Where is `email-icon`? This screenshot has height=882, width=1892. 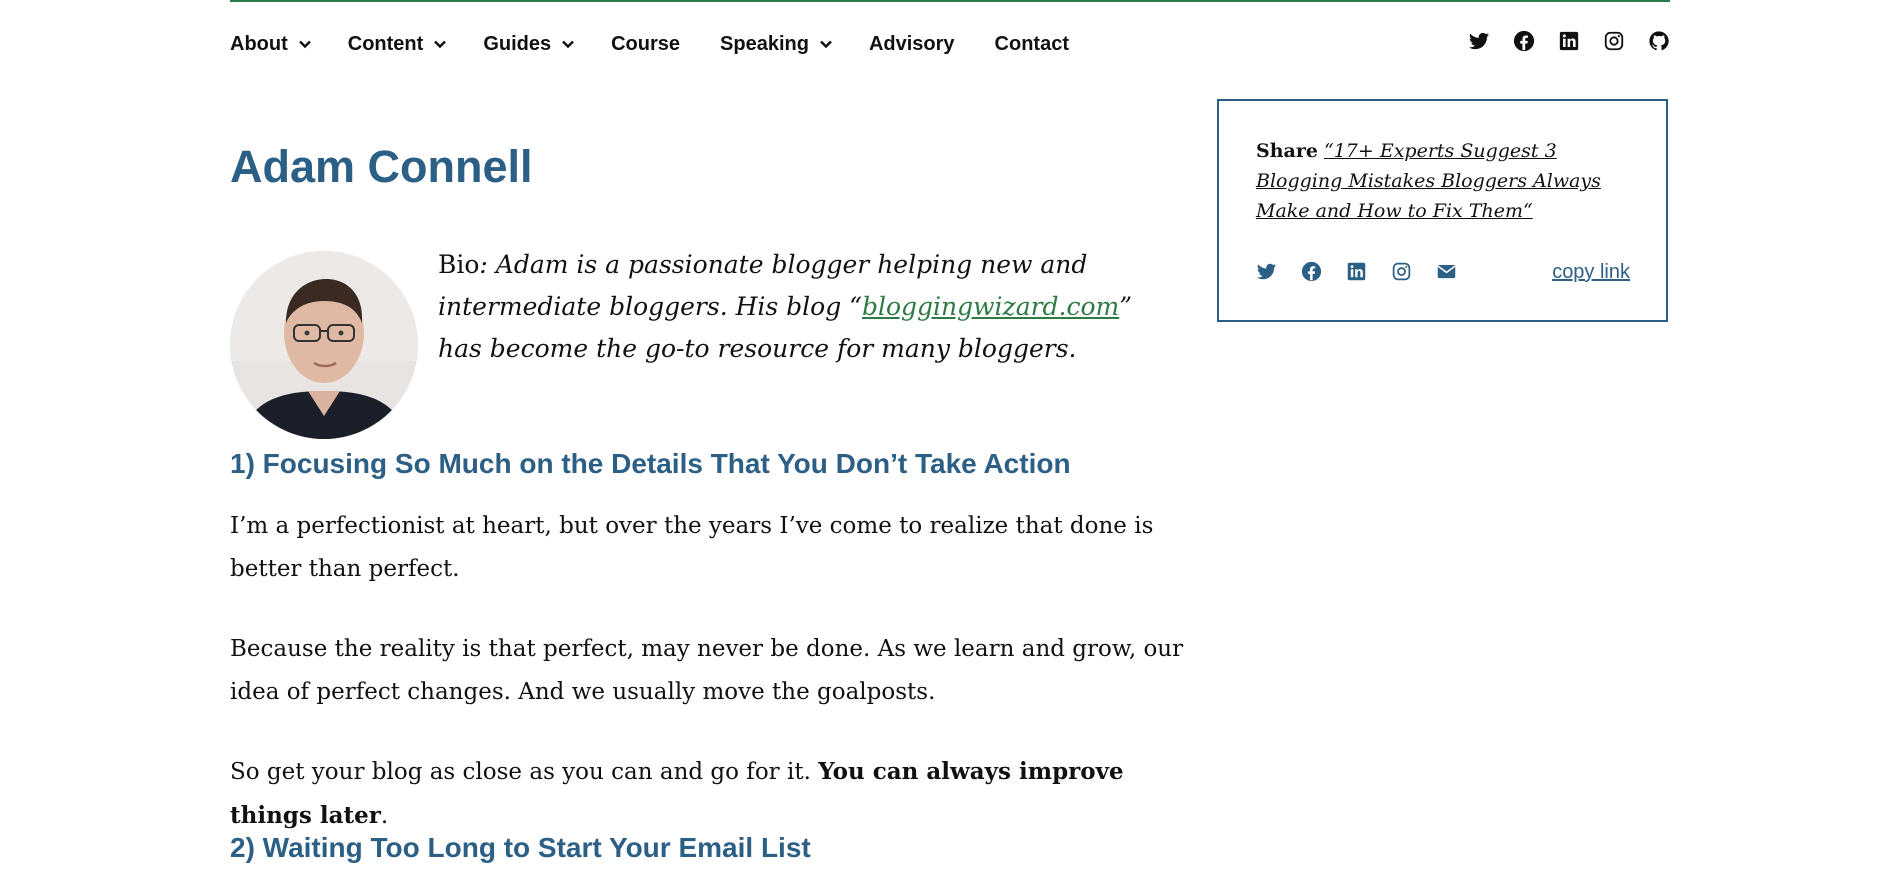 email-icon is located at coordinates (1446, 271).